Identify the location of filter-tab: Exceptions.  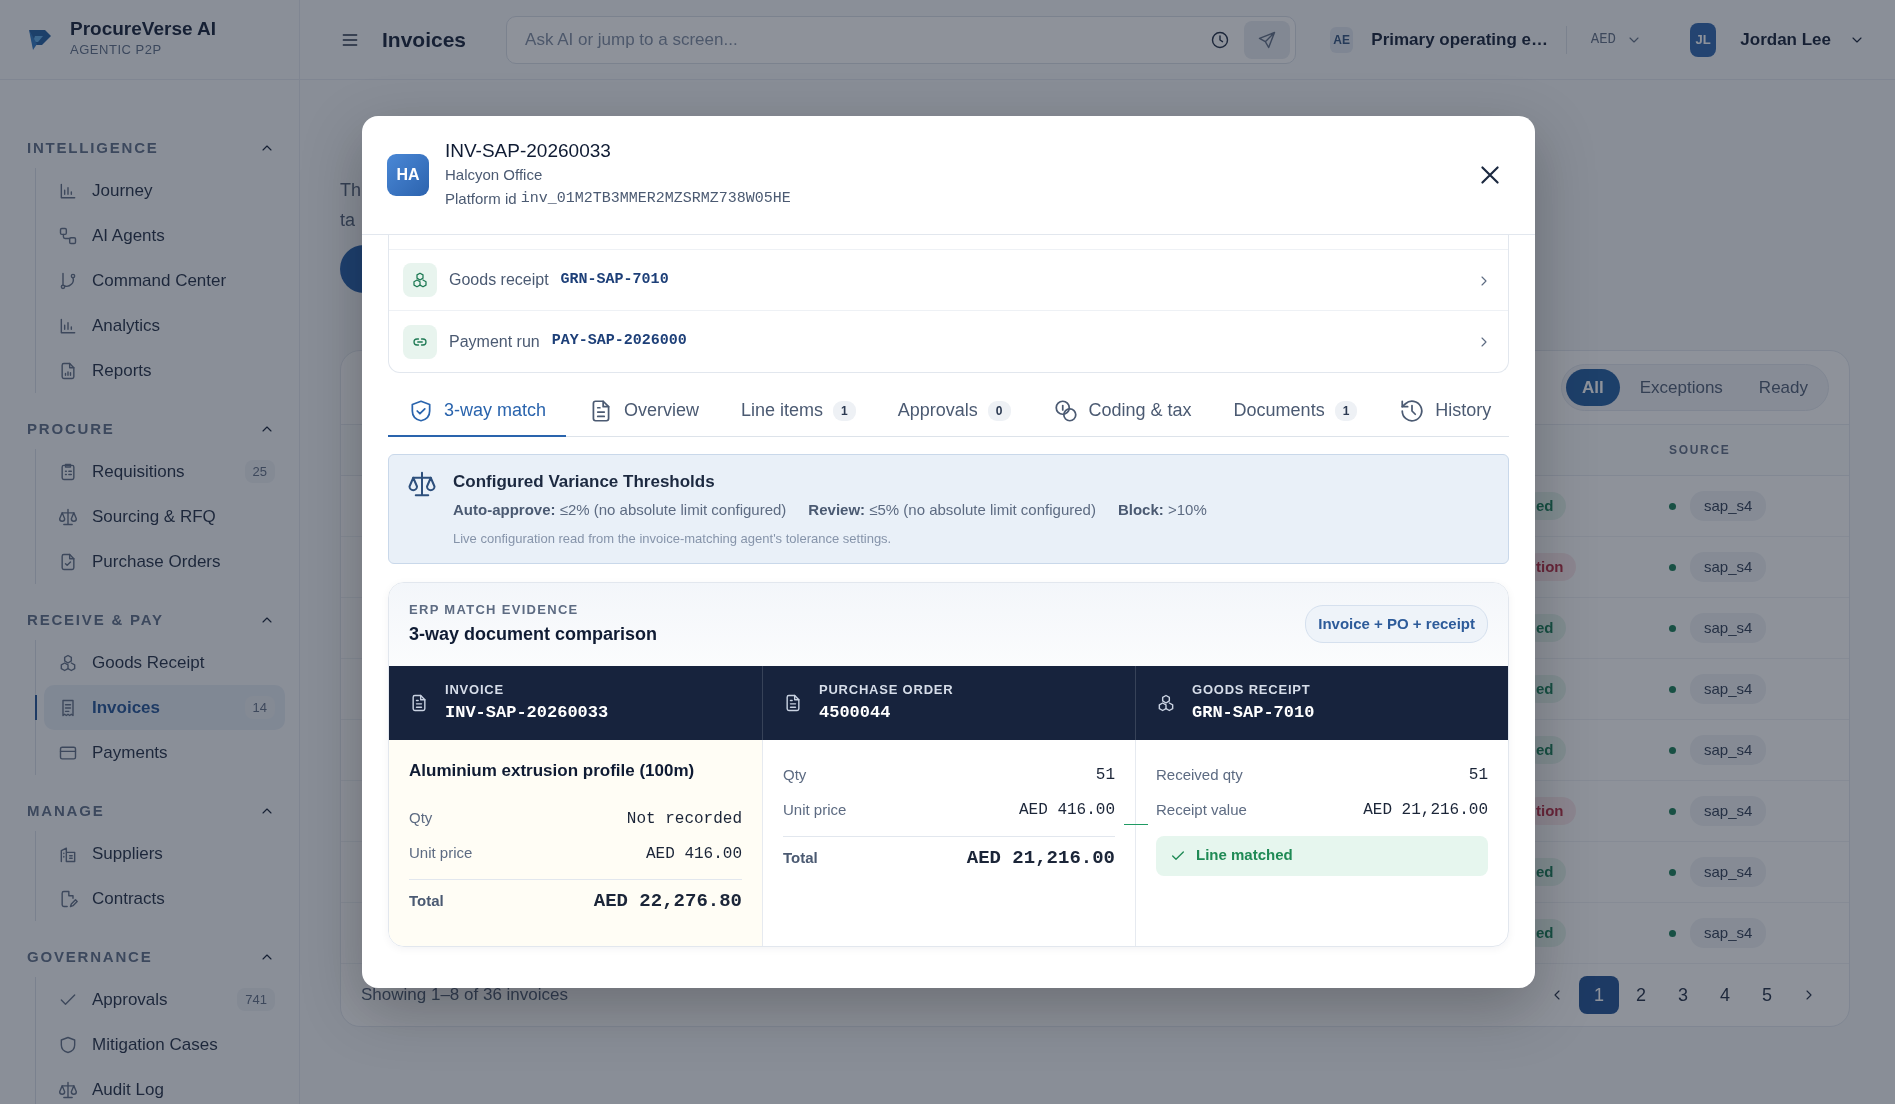
(1681, 387).